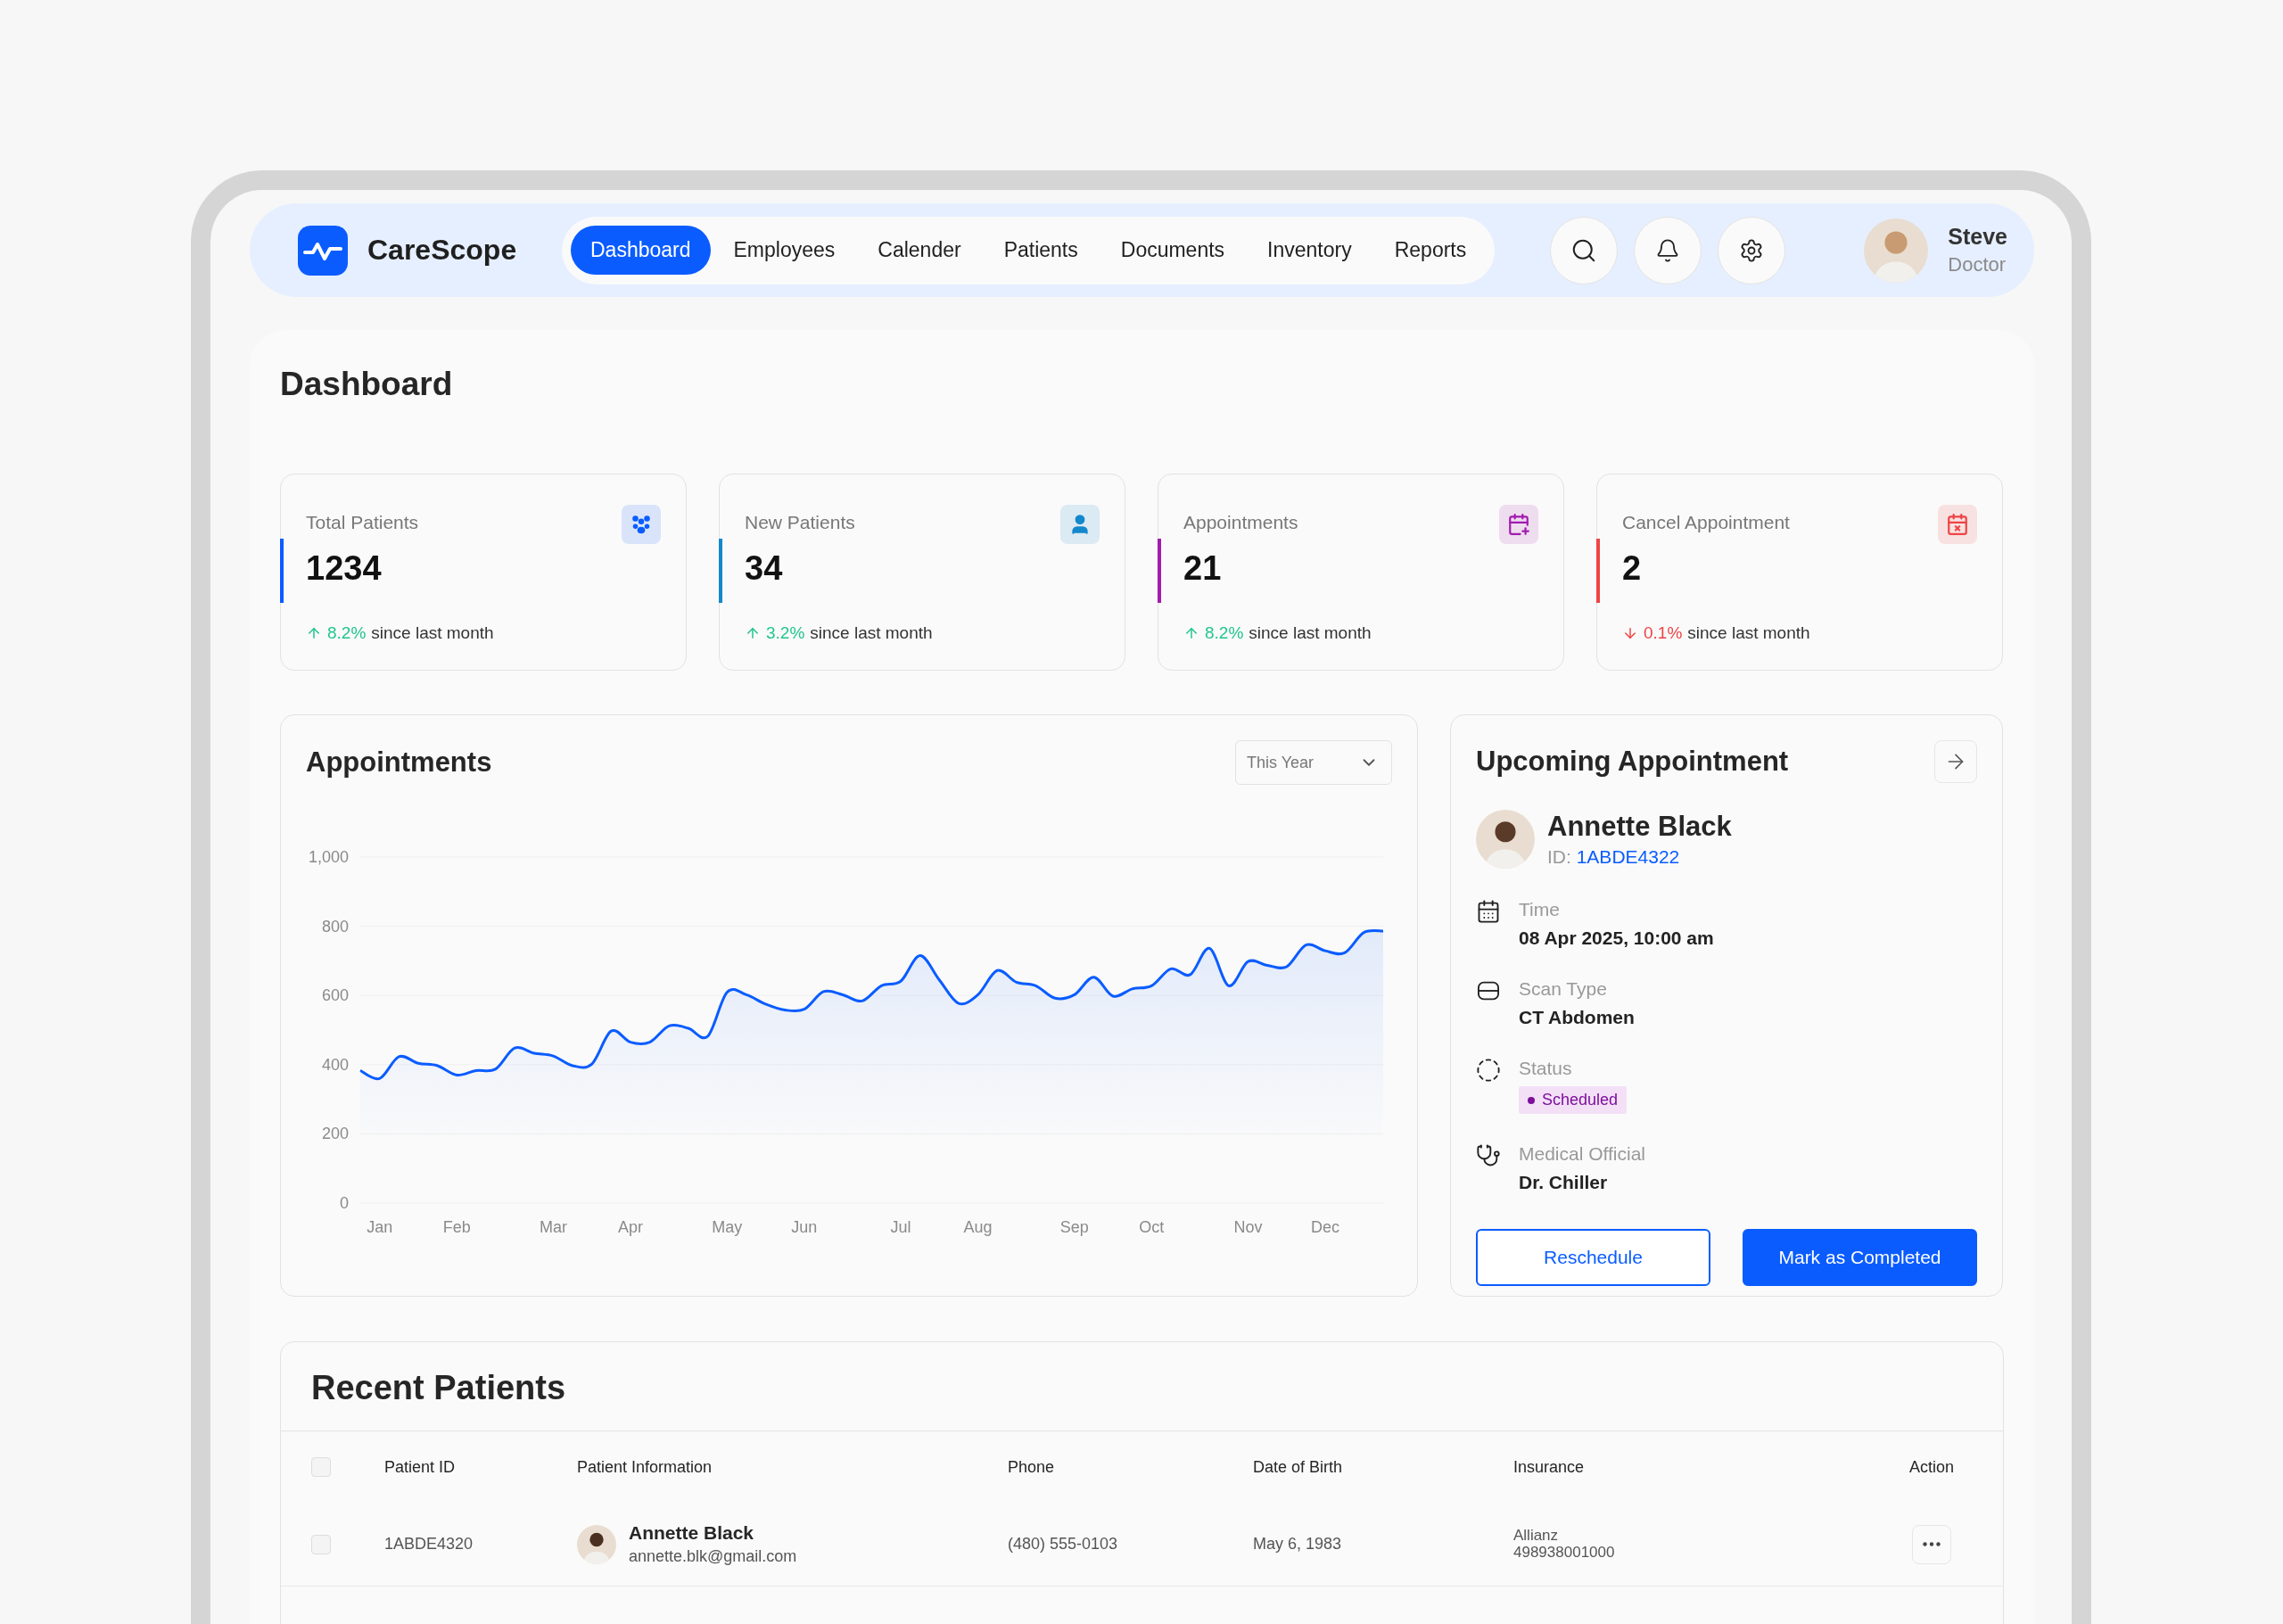  What do you see at coordinates (1955, 761) in the screenshot?
I see `open-button` at bounding box center [1955, 761].